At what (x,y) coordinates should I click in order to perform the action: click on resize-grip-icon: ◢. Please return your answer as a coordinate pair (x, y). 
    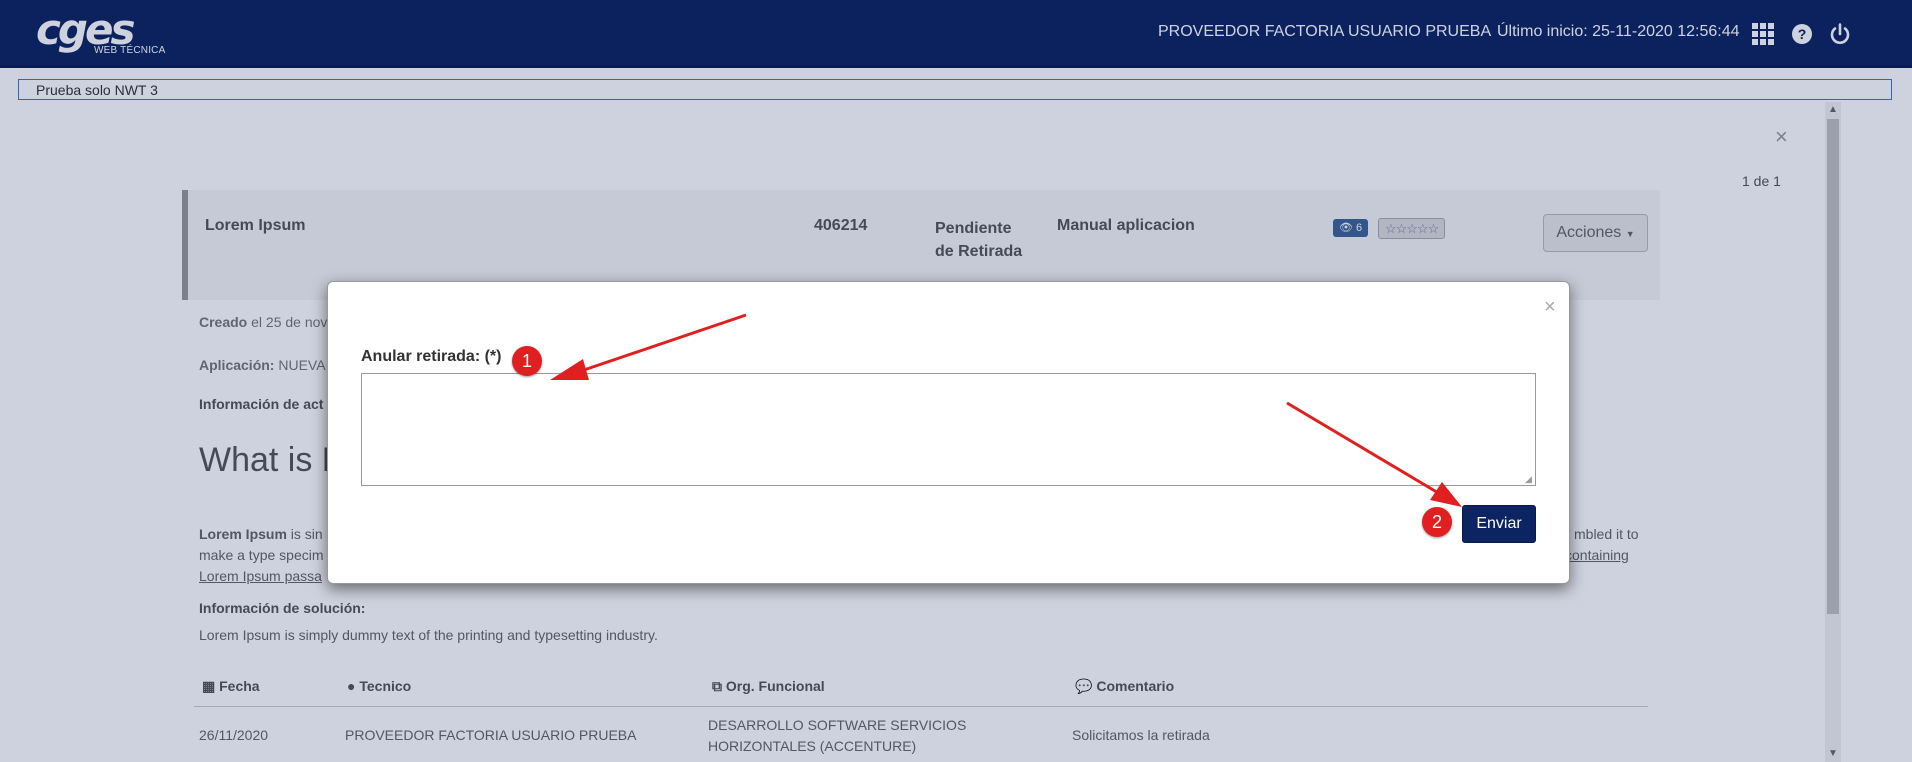
    Looking at the image, I should click on (1529, 479).